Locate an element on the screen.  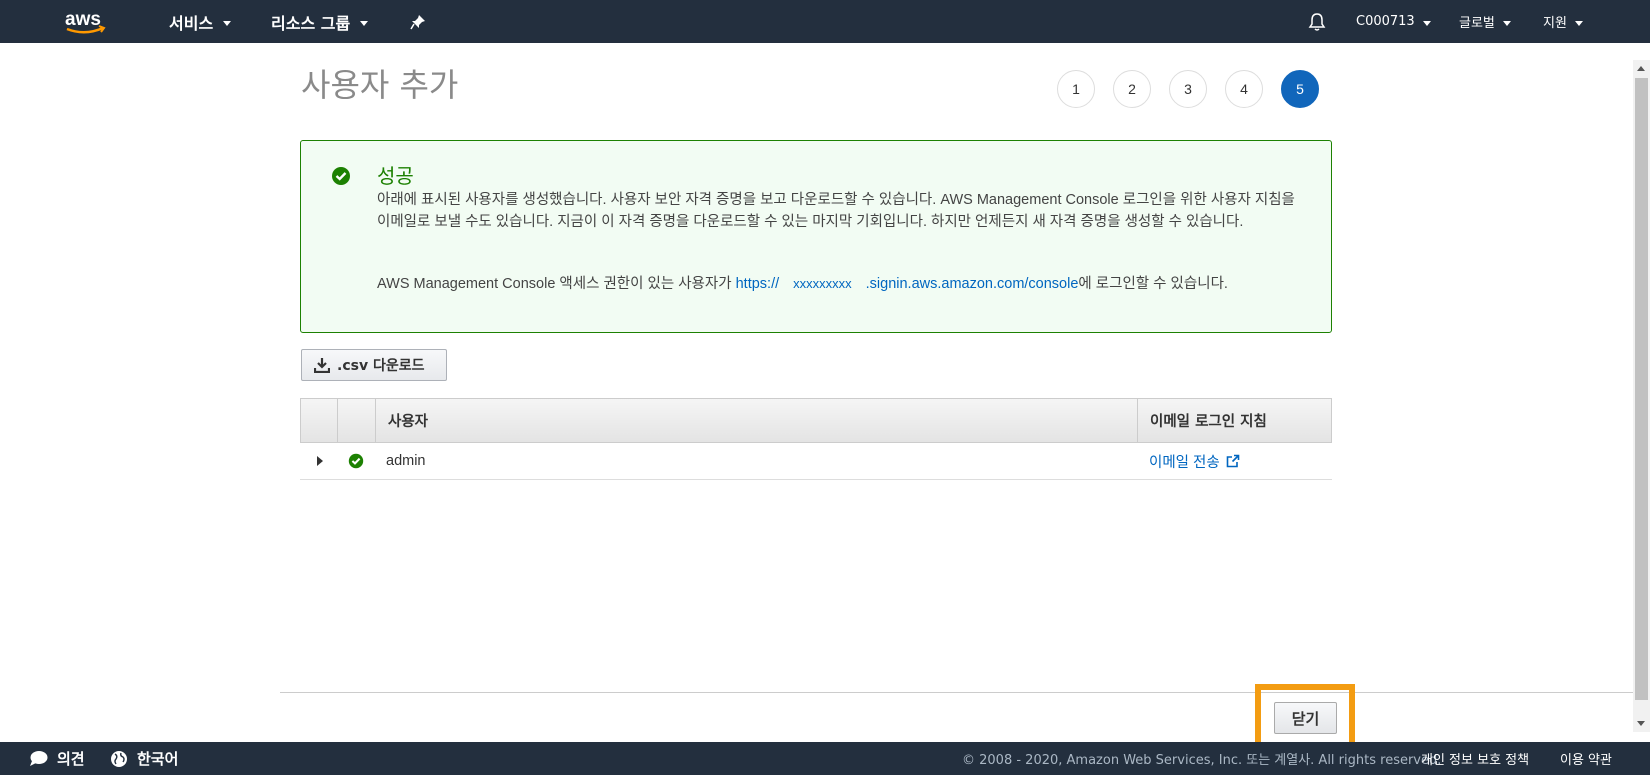
language-selector: 한국어 is located at coordinates (144, 758).